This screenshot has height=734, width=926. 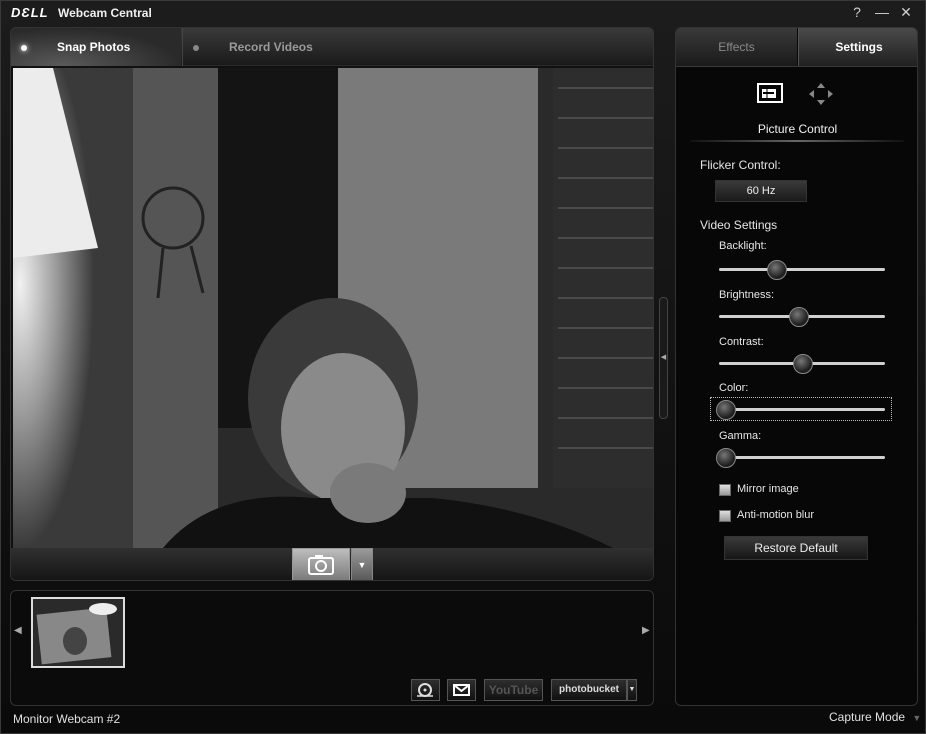 I want to click on capture-bar: ▼, so click(x=332, y=564).